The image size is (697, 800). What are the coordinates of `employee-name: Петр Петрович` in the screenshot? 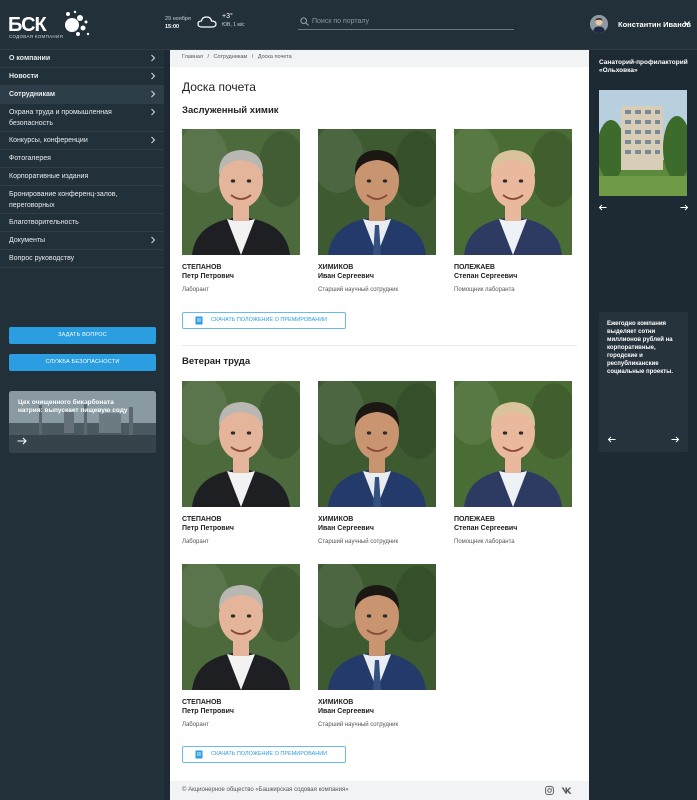 It's located at (208, 711).